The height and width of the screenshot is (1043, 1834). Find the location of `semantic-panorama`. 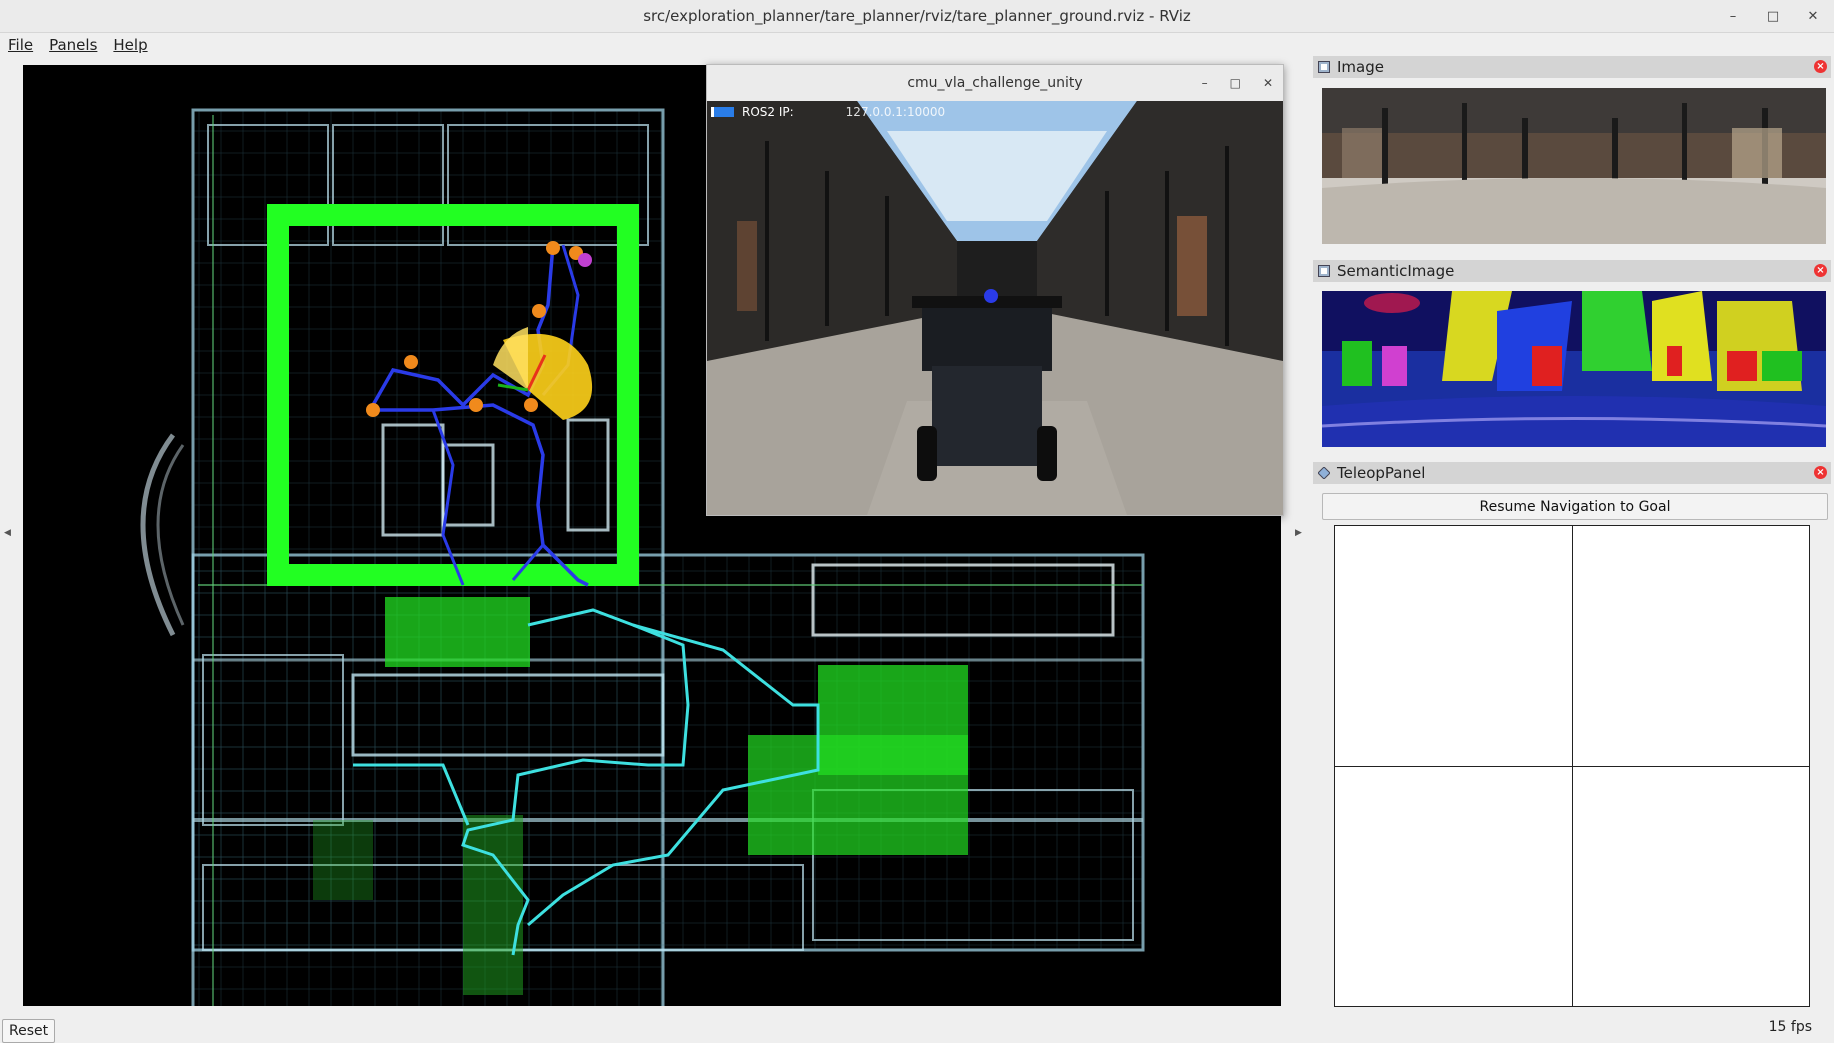

semantic-panorama is located at coordinates (1574, 369).